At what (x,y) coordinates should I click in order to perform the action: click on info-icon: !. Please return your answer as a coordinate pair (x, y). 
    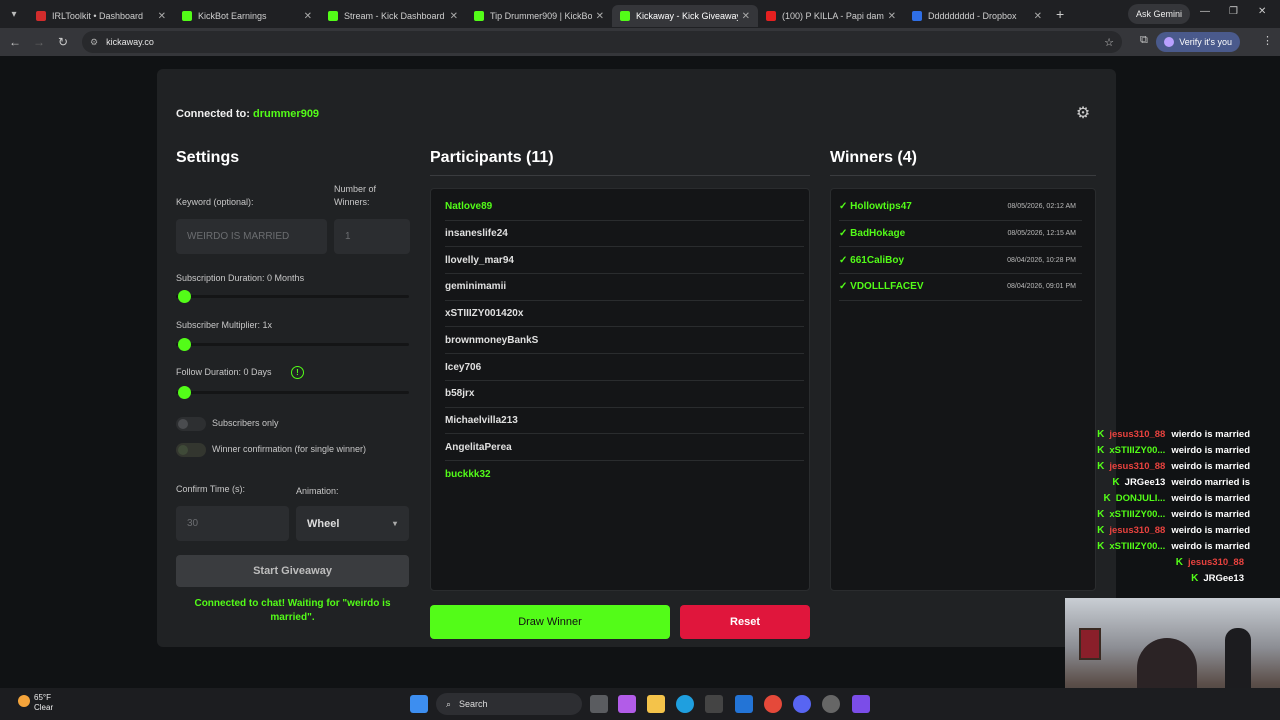
    Looking at the image, I should click on (297, 372).